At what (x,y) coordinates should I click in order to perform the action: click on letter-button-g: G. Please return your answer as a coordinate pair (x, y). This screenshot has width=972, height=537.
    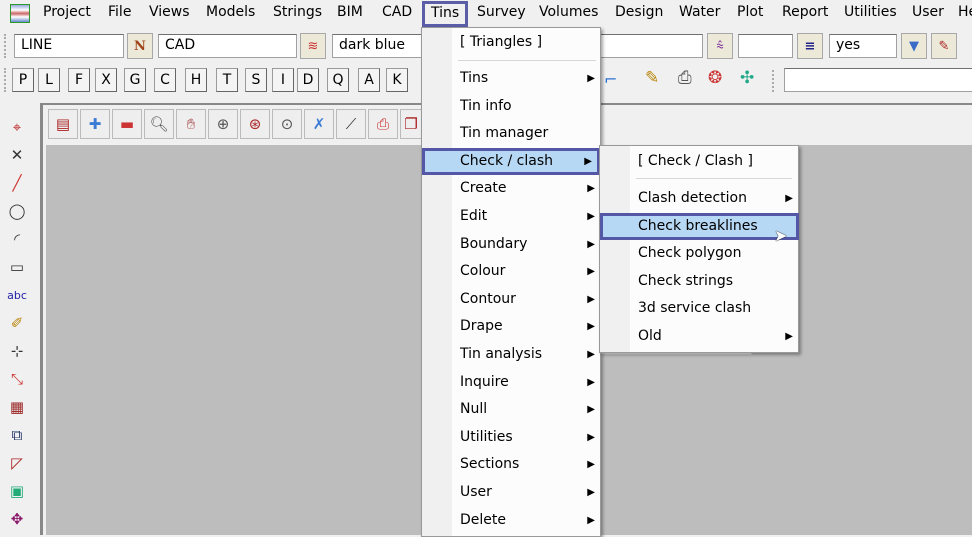
    Looking at the image, I should click on (135, 80).